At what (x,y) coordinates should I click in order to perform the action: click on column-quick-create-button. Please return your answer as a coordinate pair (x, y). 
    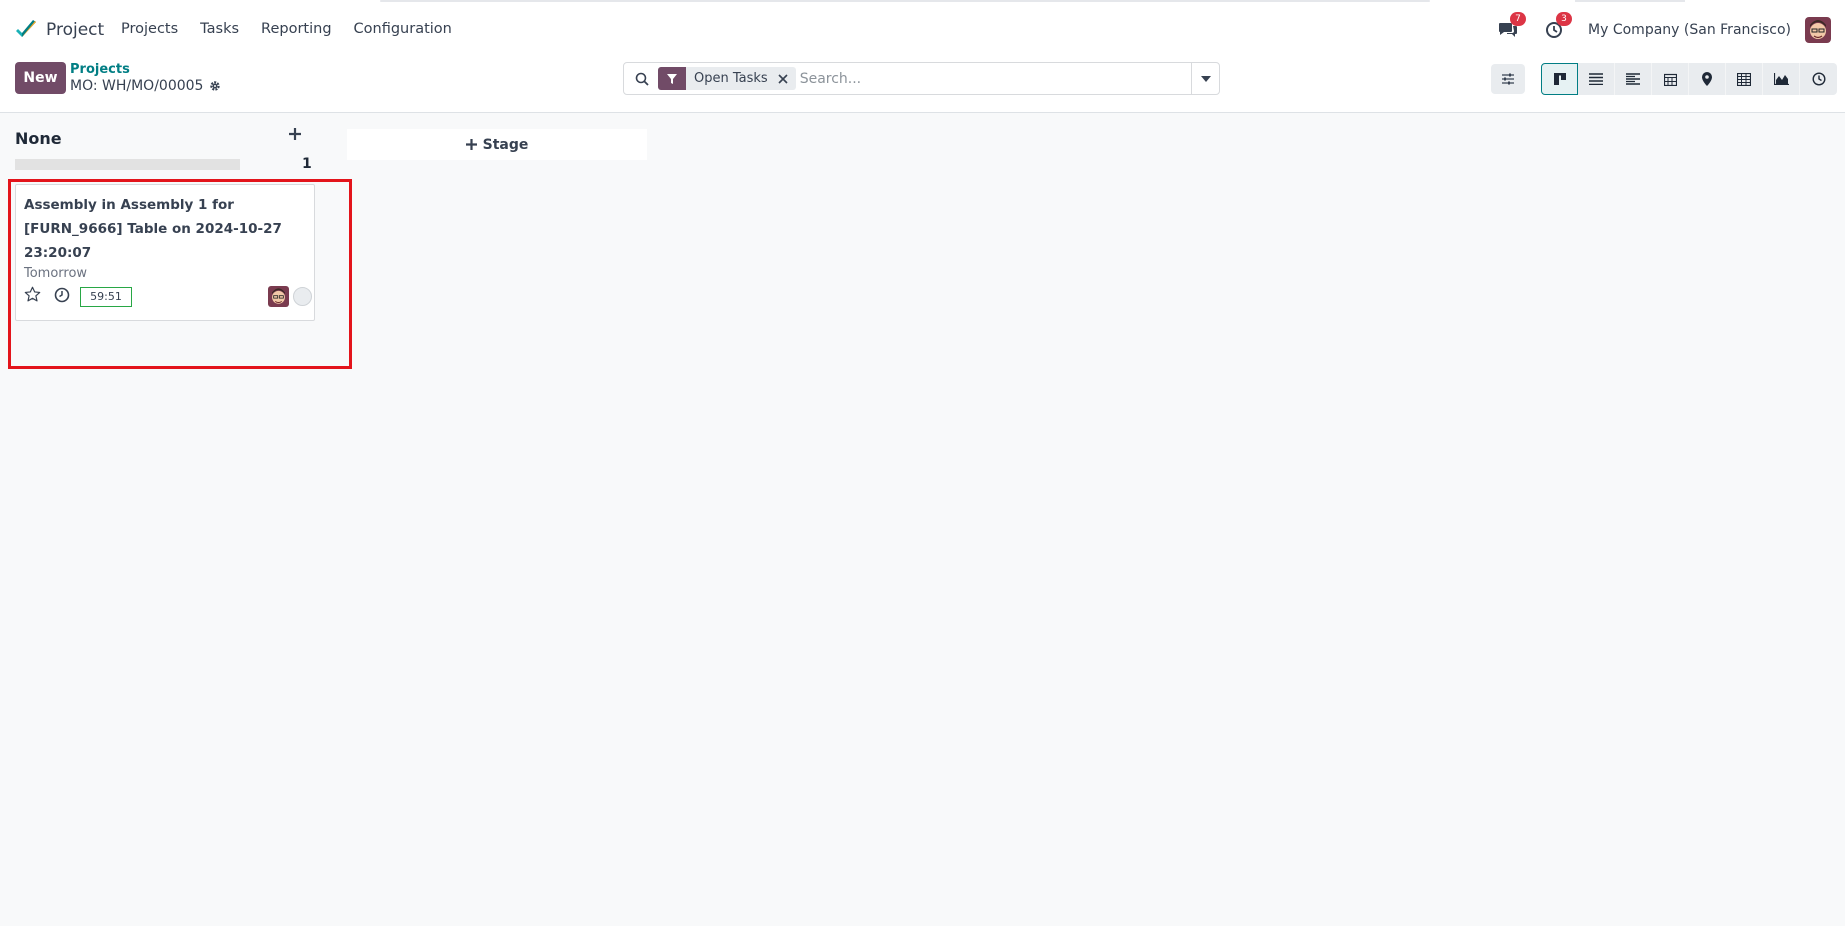
    Looking at the image, I should click on (295, 134).